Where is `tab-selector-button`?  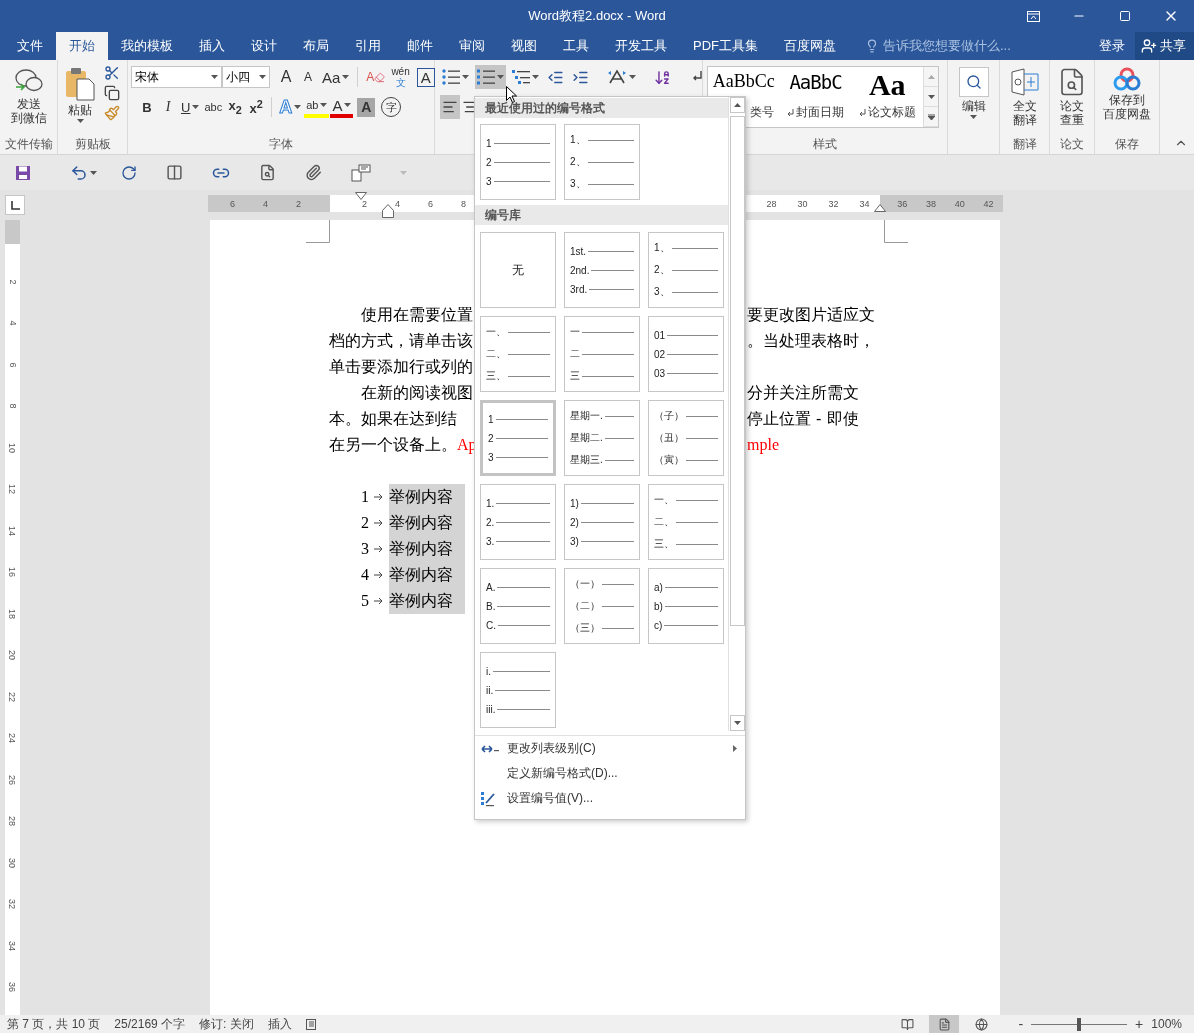 tab-selector-button is located at coordinates (15, 205).